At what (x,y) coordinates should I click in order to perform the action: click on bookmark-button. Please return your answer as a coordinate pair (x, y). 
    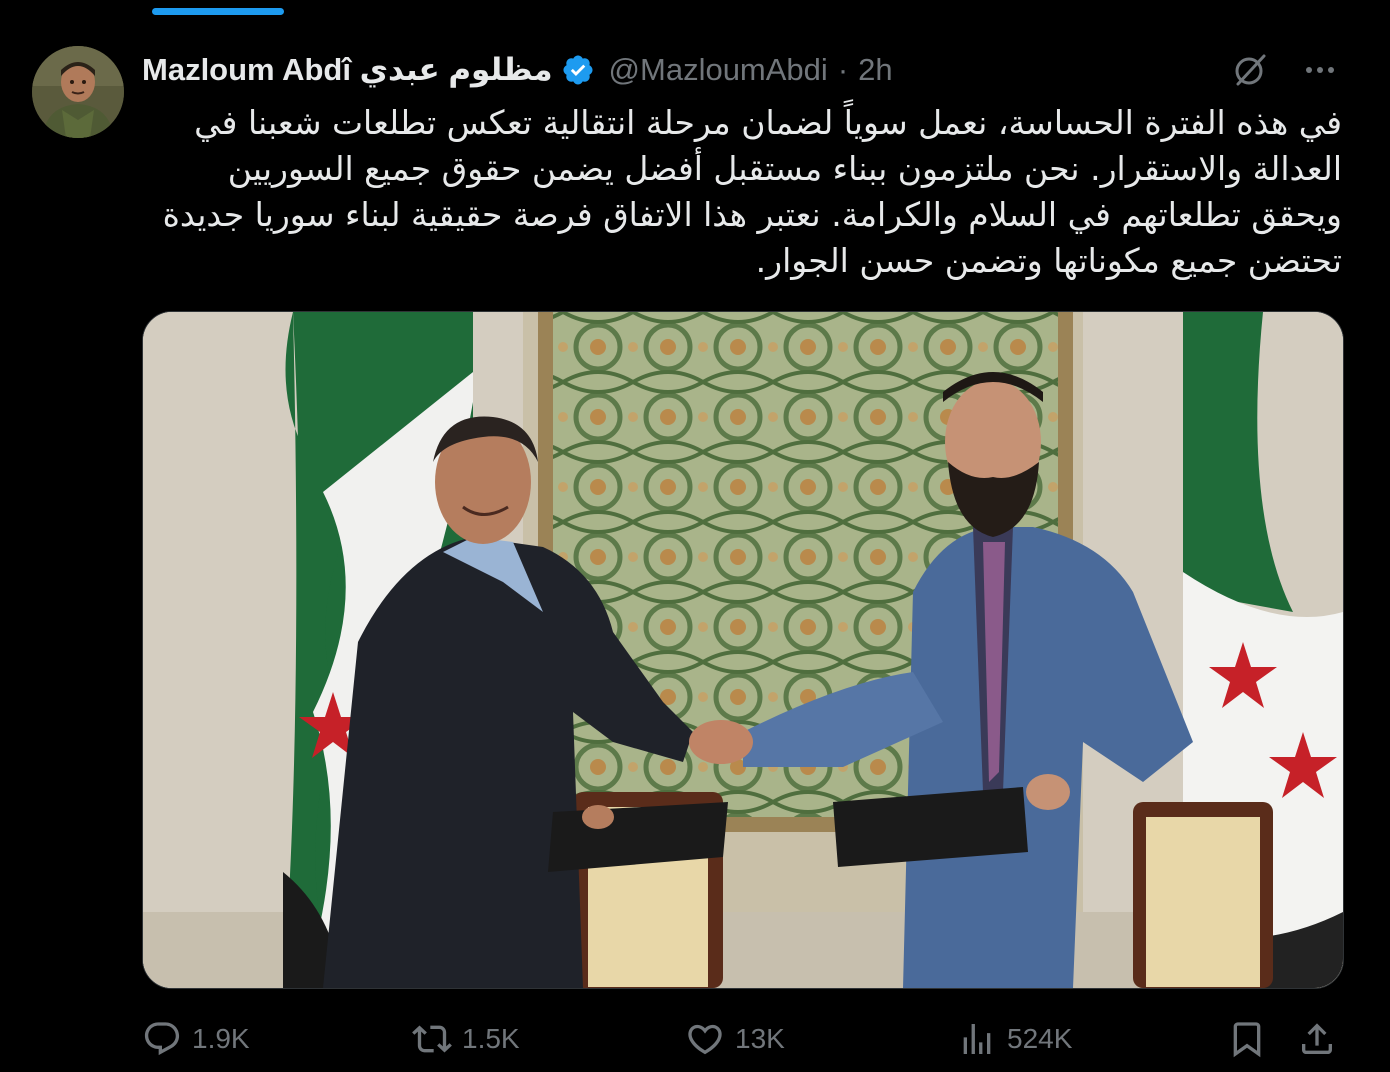
    Looking at the image, I should click on (1247, 1039).